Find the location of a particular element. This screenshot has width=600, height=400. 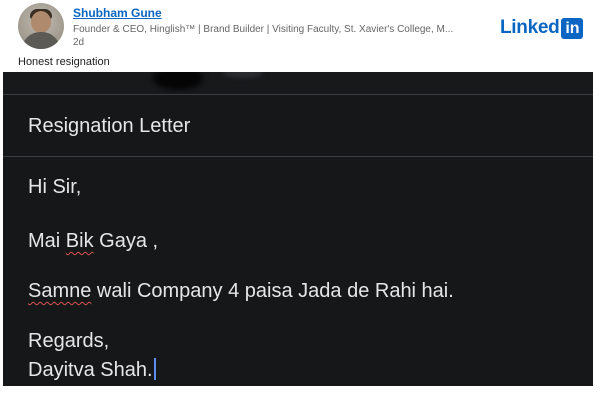

letter-signature: Dayitva Shah. is located at coordinates (90, 370).